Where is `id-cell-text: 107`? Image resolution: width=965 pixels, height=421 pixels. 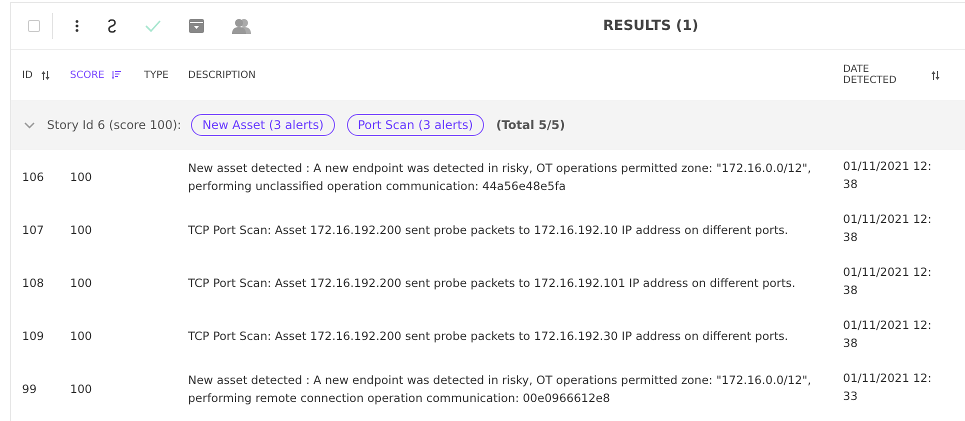
id-cell-text: 107 is located at coordinates (33, 230).